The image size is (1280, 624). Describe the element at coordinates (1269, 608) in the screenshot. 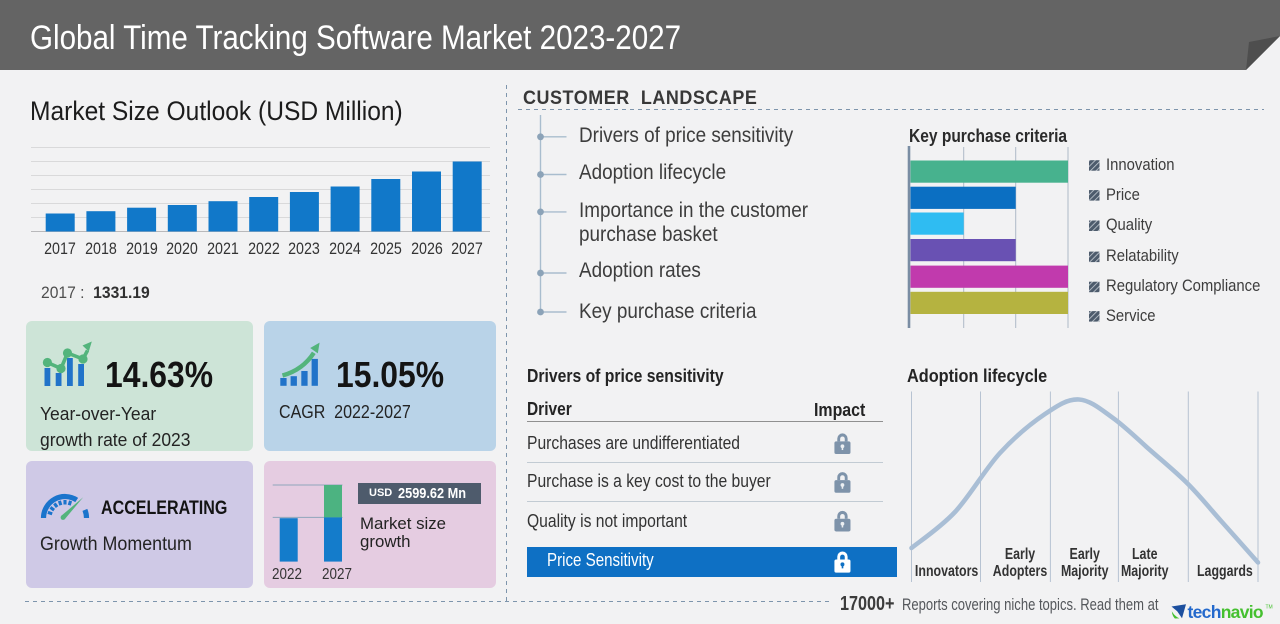

I see `svg-text: TM` at that location.